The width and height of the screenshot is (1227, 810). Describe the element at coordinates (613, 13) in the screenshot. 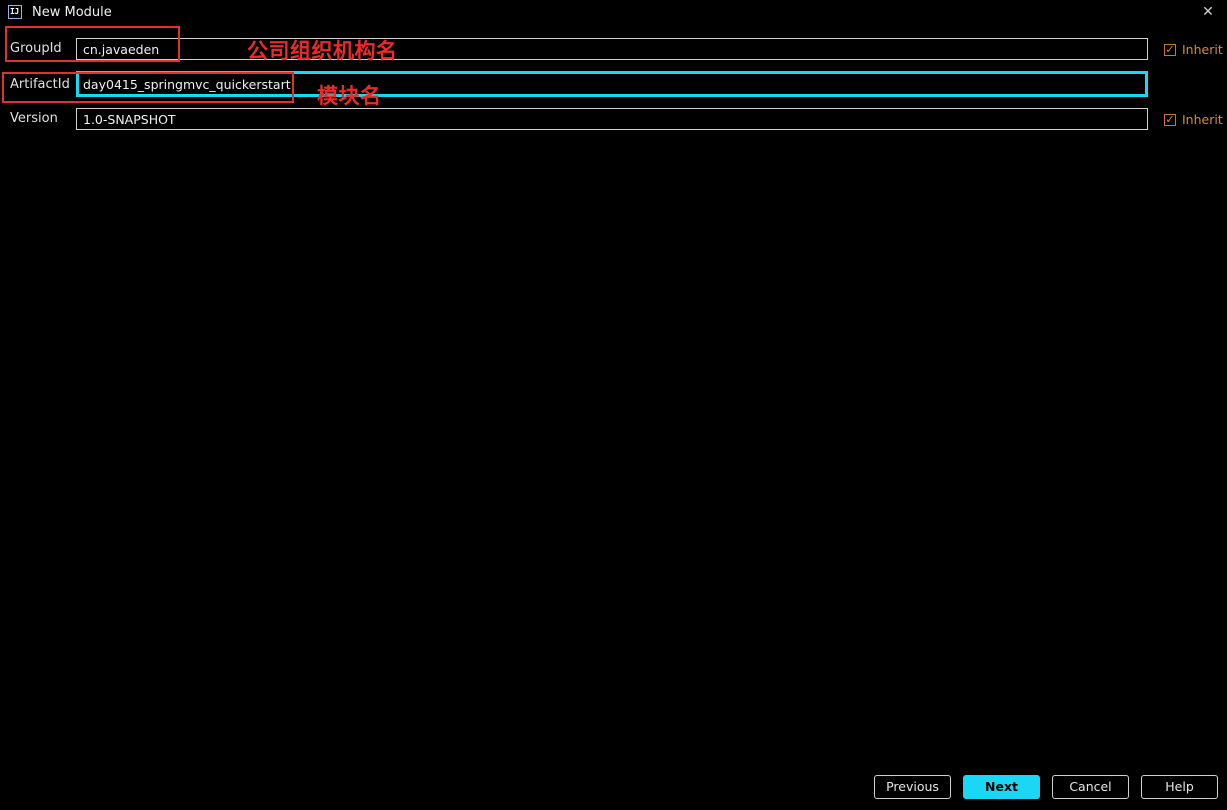

I see `title-bar: IJ New Module ✕` at that location.